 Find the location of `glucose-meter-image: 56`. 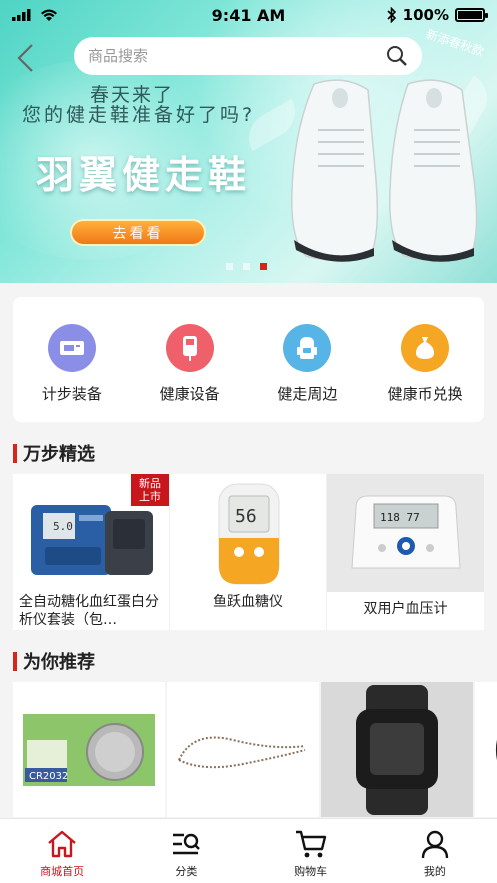

glucose-meter-image: 56 is located at coordinates (248, 533).